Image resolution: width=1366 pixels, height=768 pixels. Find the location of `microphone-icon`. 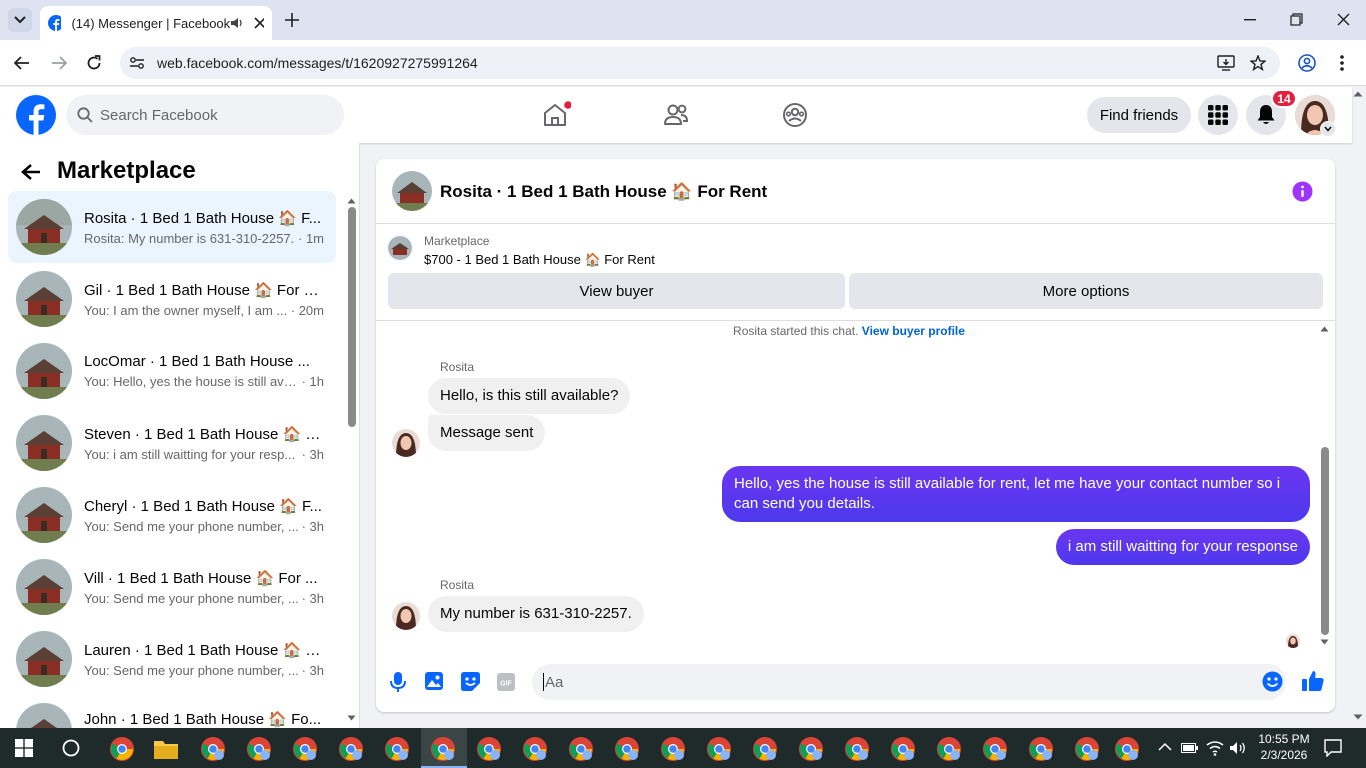

microphone-icon is located at coordinates (398, 682).